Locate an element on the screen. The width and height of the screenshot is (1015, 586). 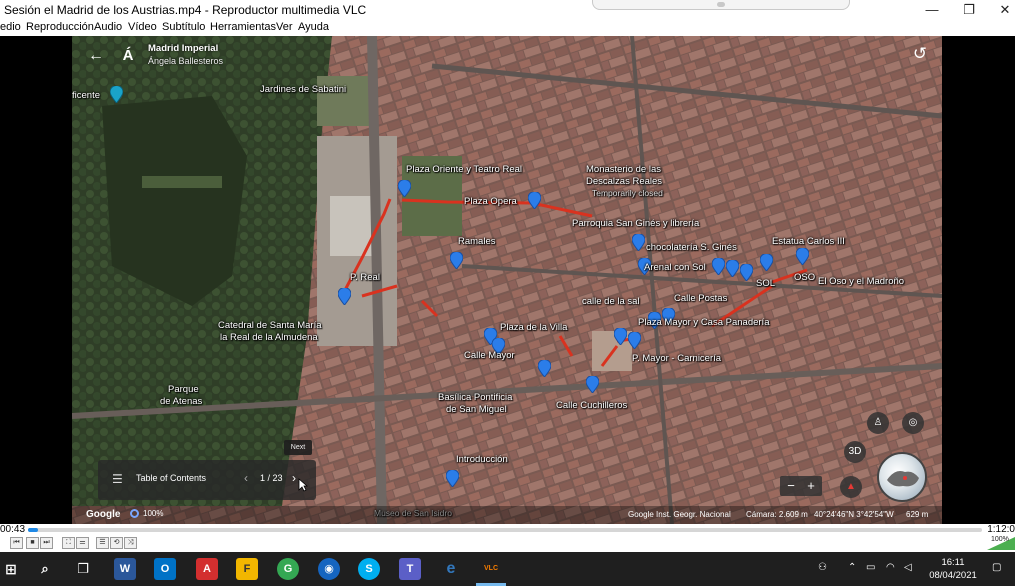
tour-author: Ángela Ballesteros is located at coordinates (186, 61).